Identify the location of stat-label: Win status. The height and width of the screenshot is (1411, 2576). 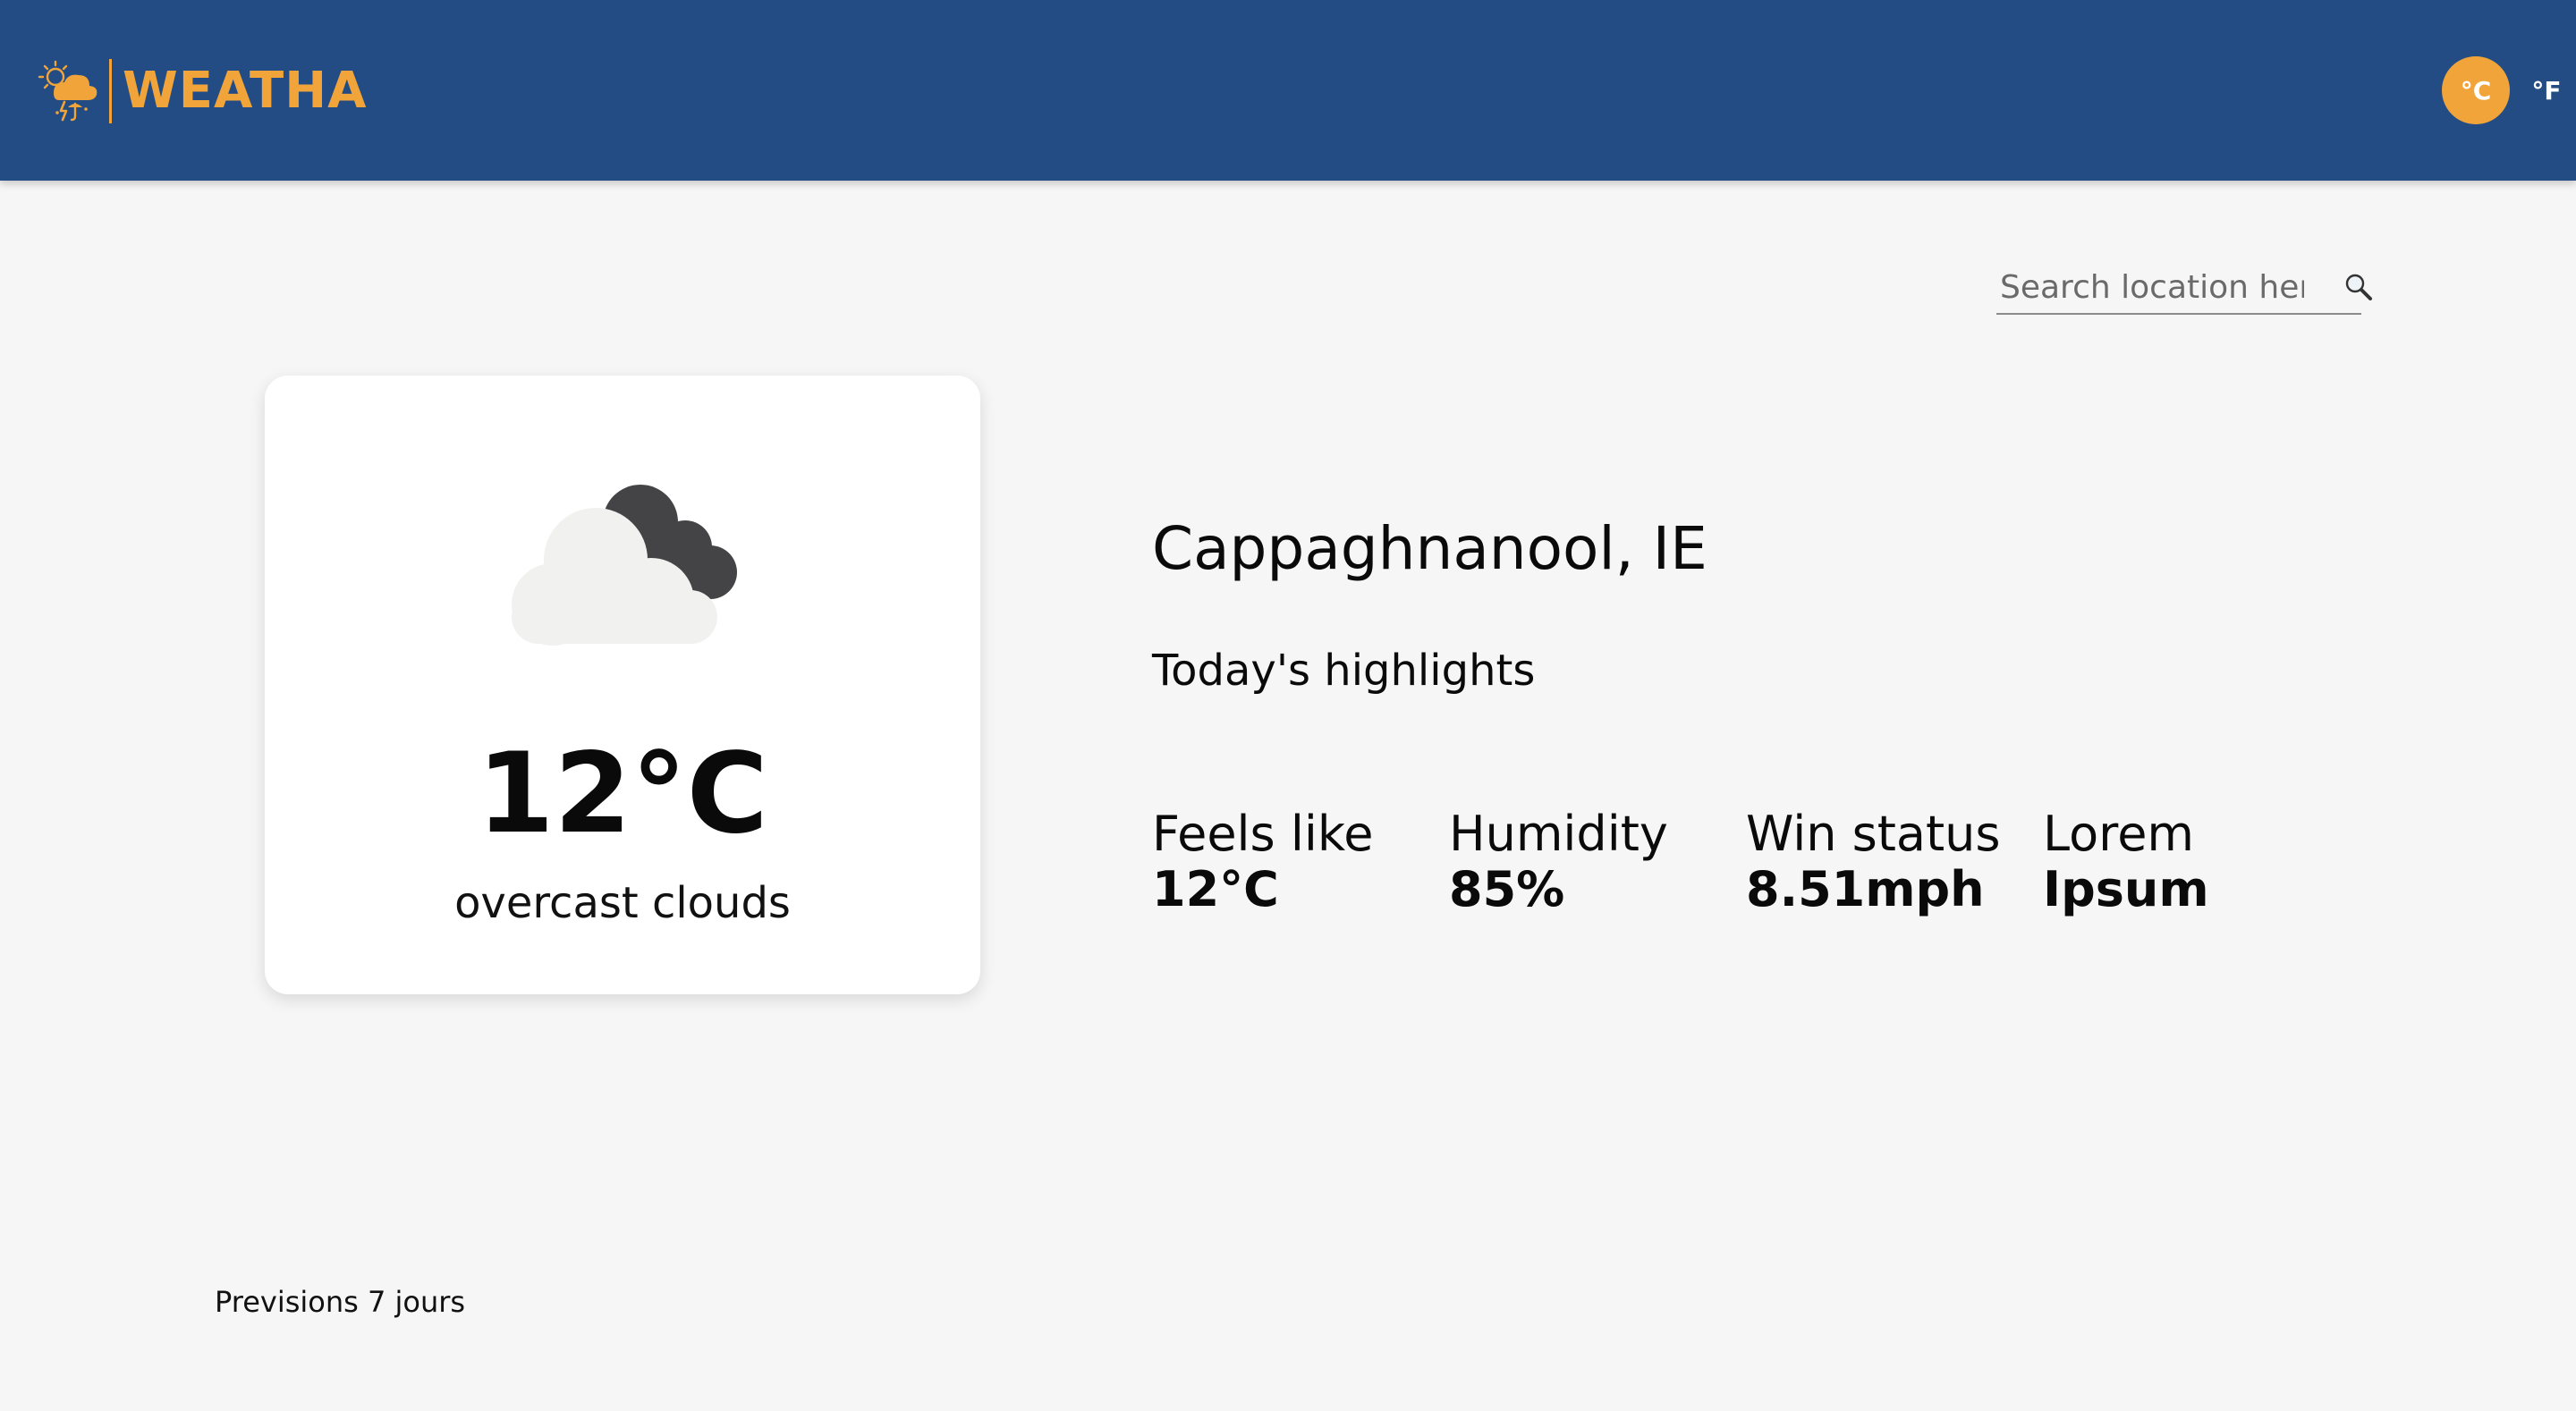
(1873, 834).